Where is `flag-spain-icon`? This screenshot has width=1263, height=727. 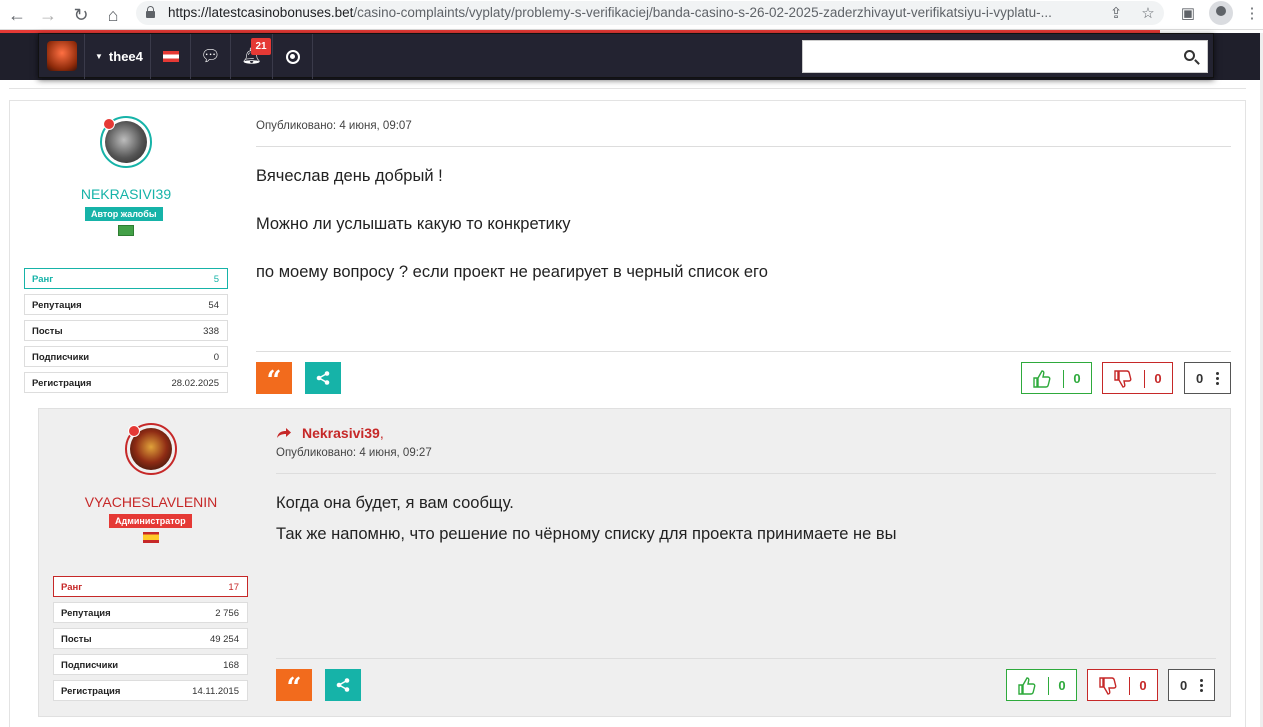 flag-spain-icon is located at coordinates (151, 537).